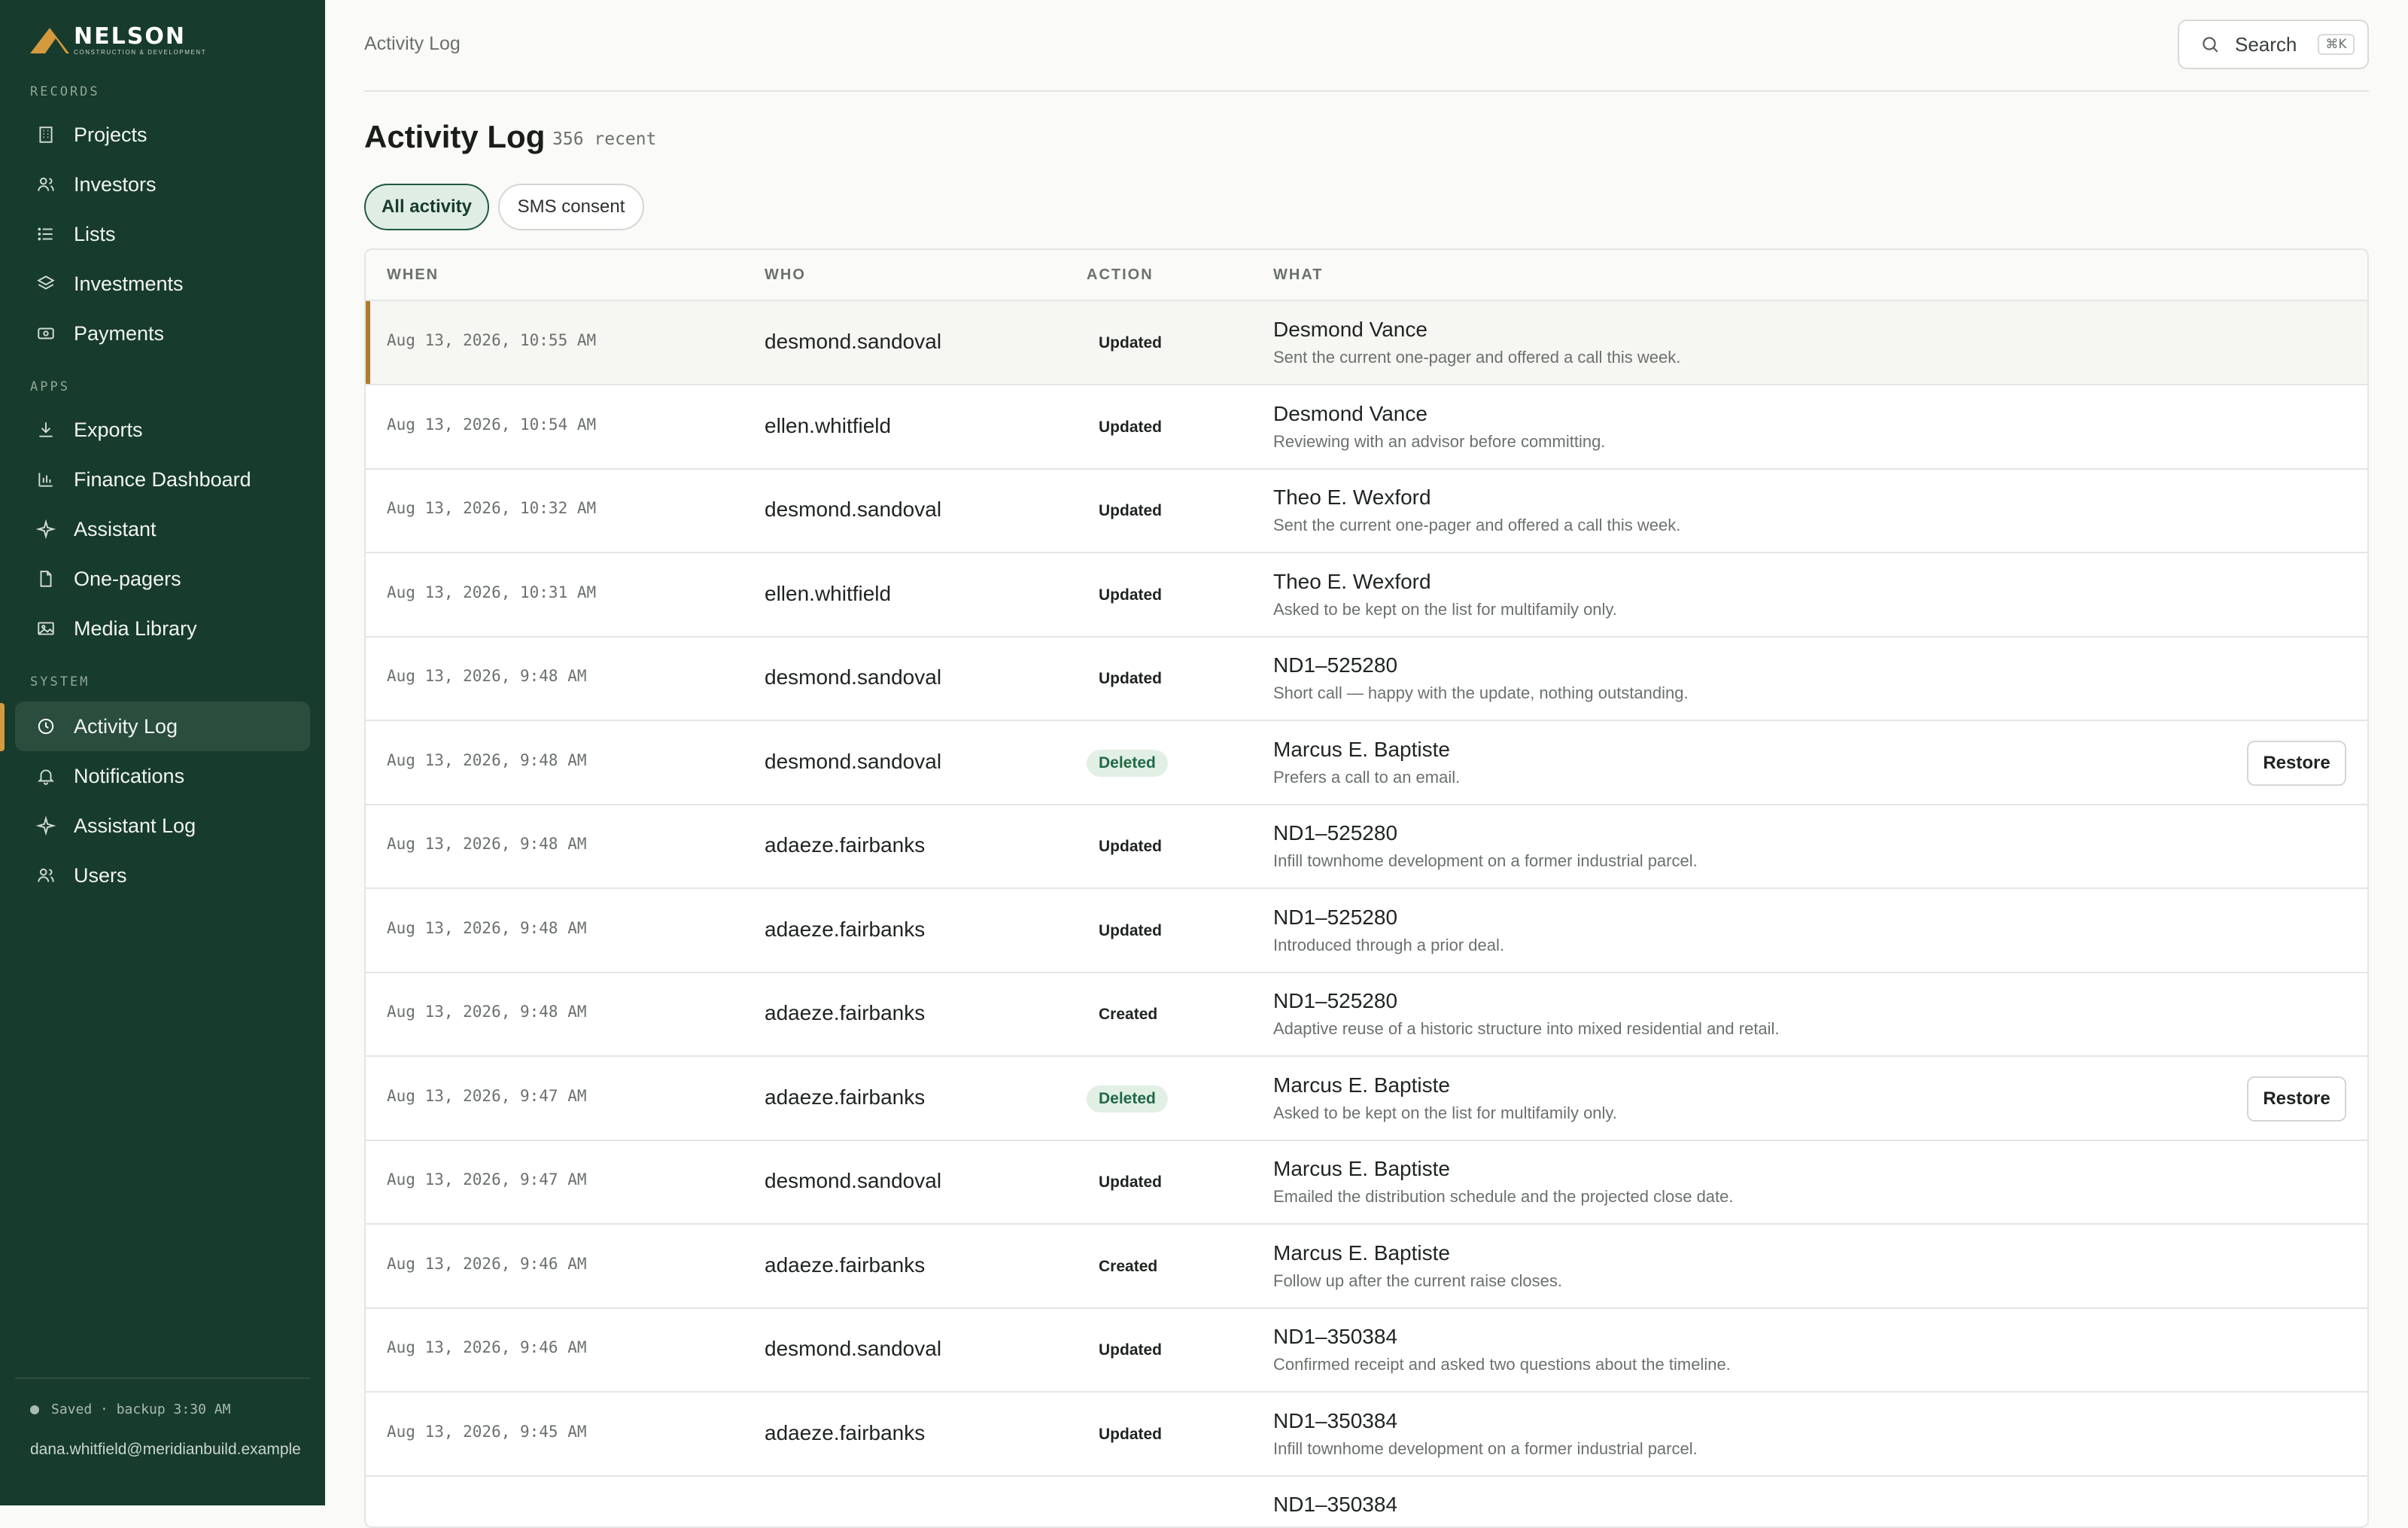 This screenshot has width=2408, height=1528. I want to click on sidebar-item-notifications: Notifications, so click(162, 776).